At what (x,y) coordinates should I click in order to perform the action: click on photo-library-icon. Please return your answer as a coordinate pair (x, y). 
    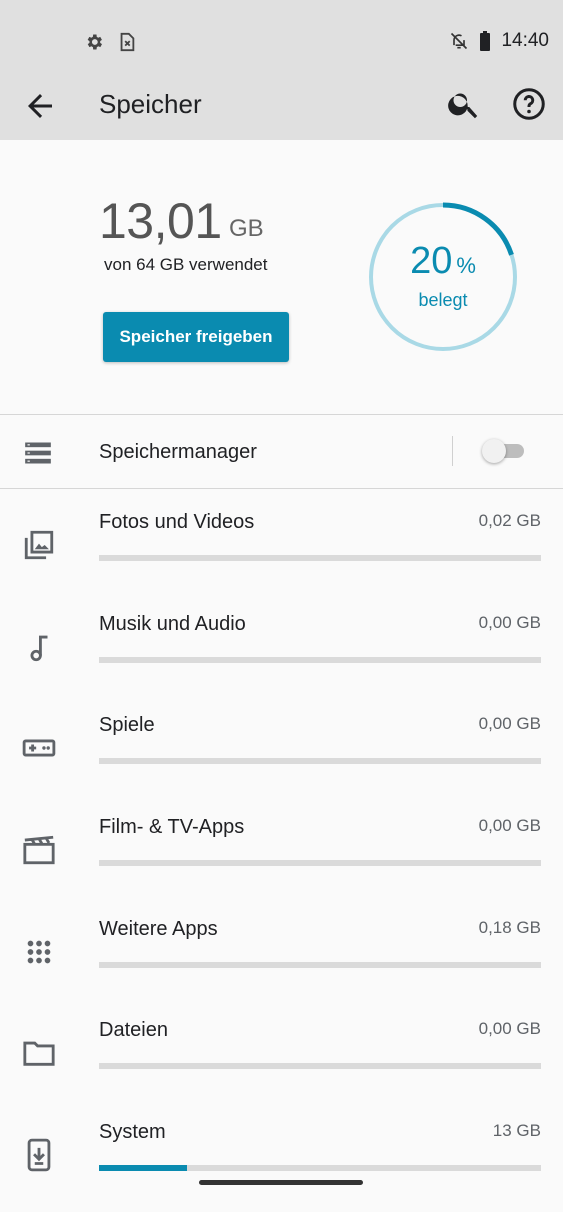
    Looking at the image, I should click on (39, 545).